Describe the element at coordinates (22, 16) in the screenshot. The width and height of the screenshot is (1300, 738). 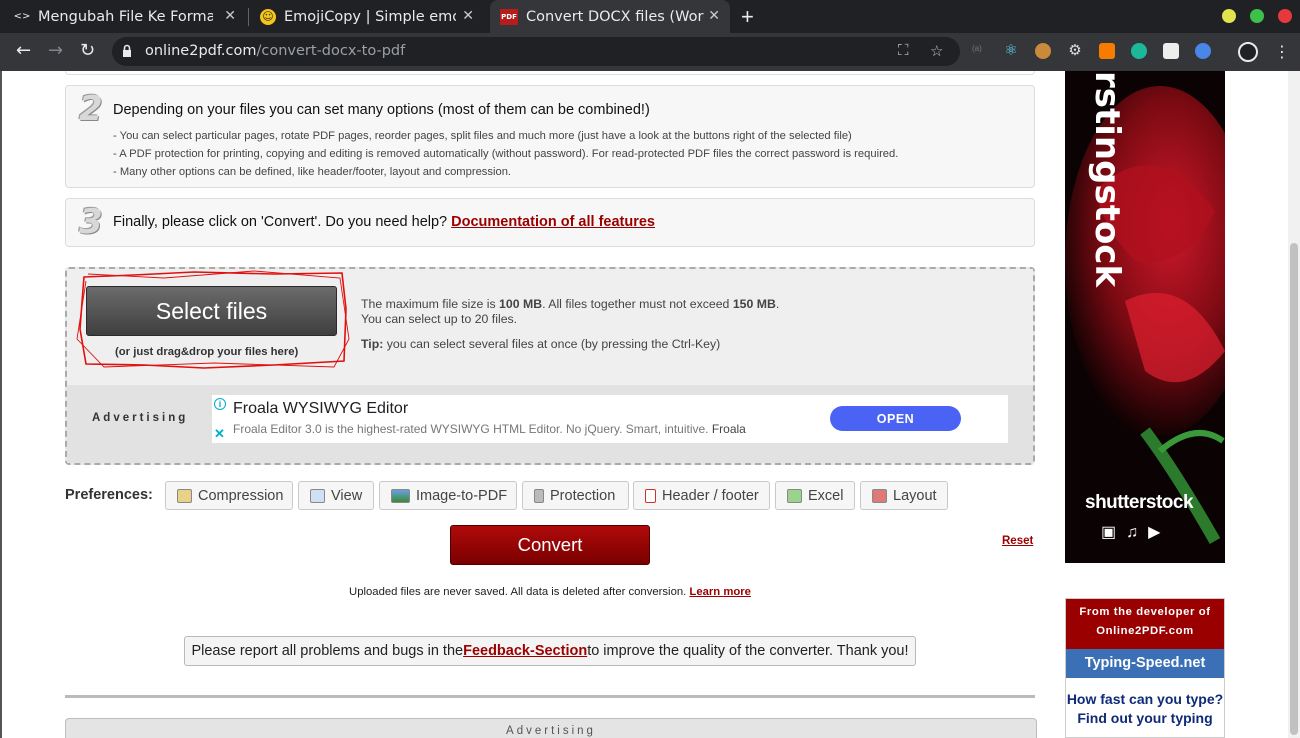
I see `code-icon: <>` at that location.